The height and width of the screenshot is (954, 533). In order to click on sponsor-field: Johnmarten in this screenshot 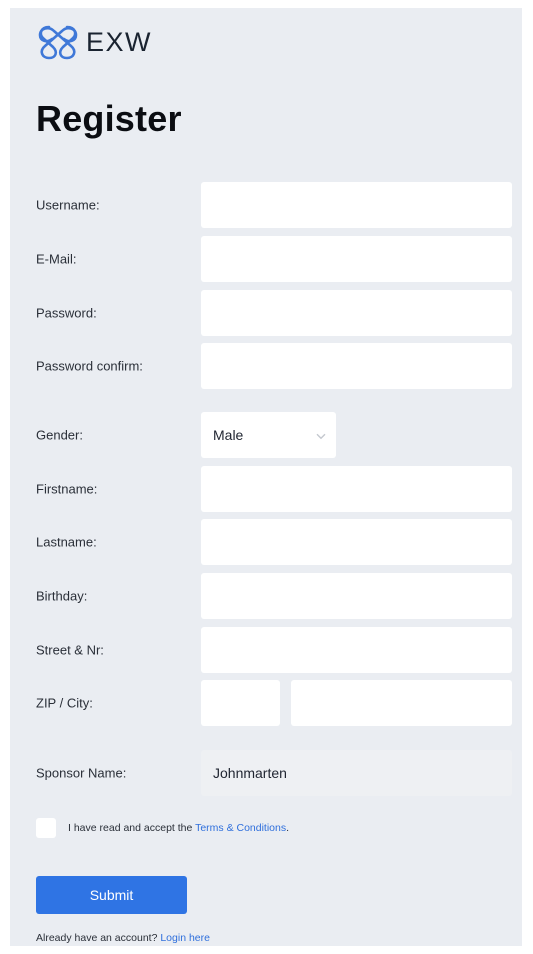, I will do `click(356, 773)`.